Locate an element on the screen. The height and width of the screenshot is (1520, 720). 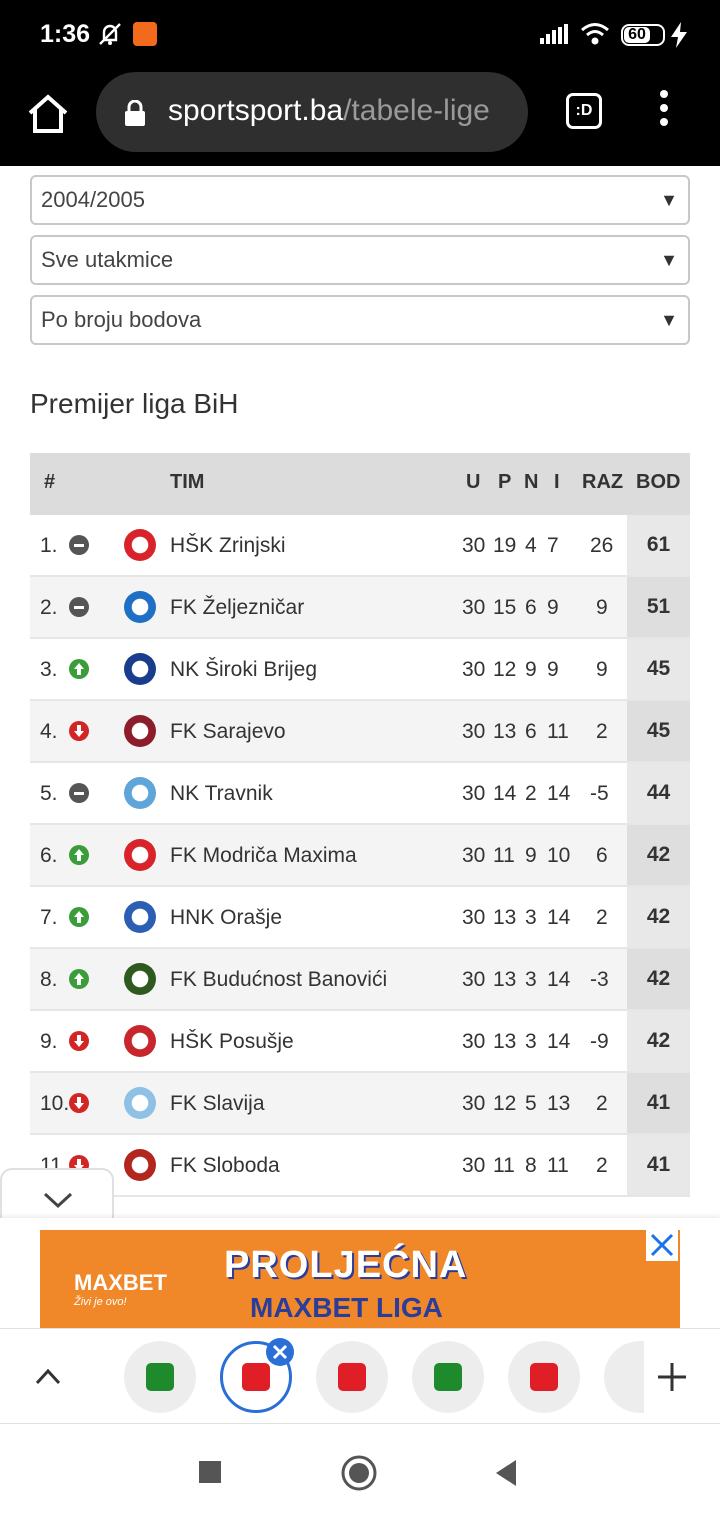
recents-icon is located at coordinates (210, 1472).